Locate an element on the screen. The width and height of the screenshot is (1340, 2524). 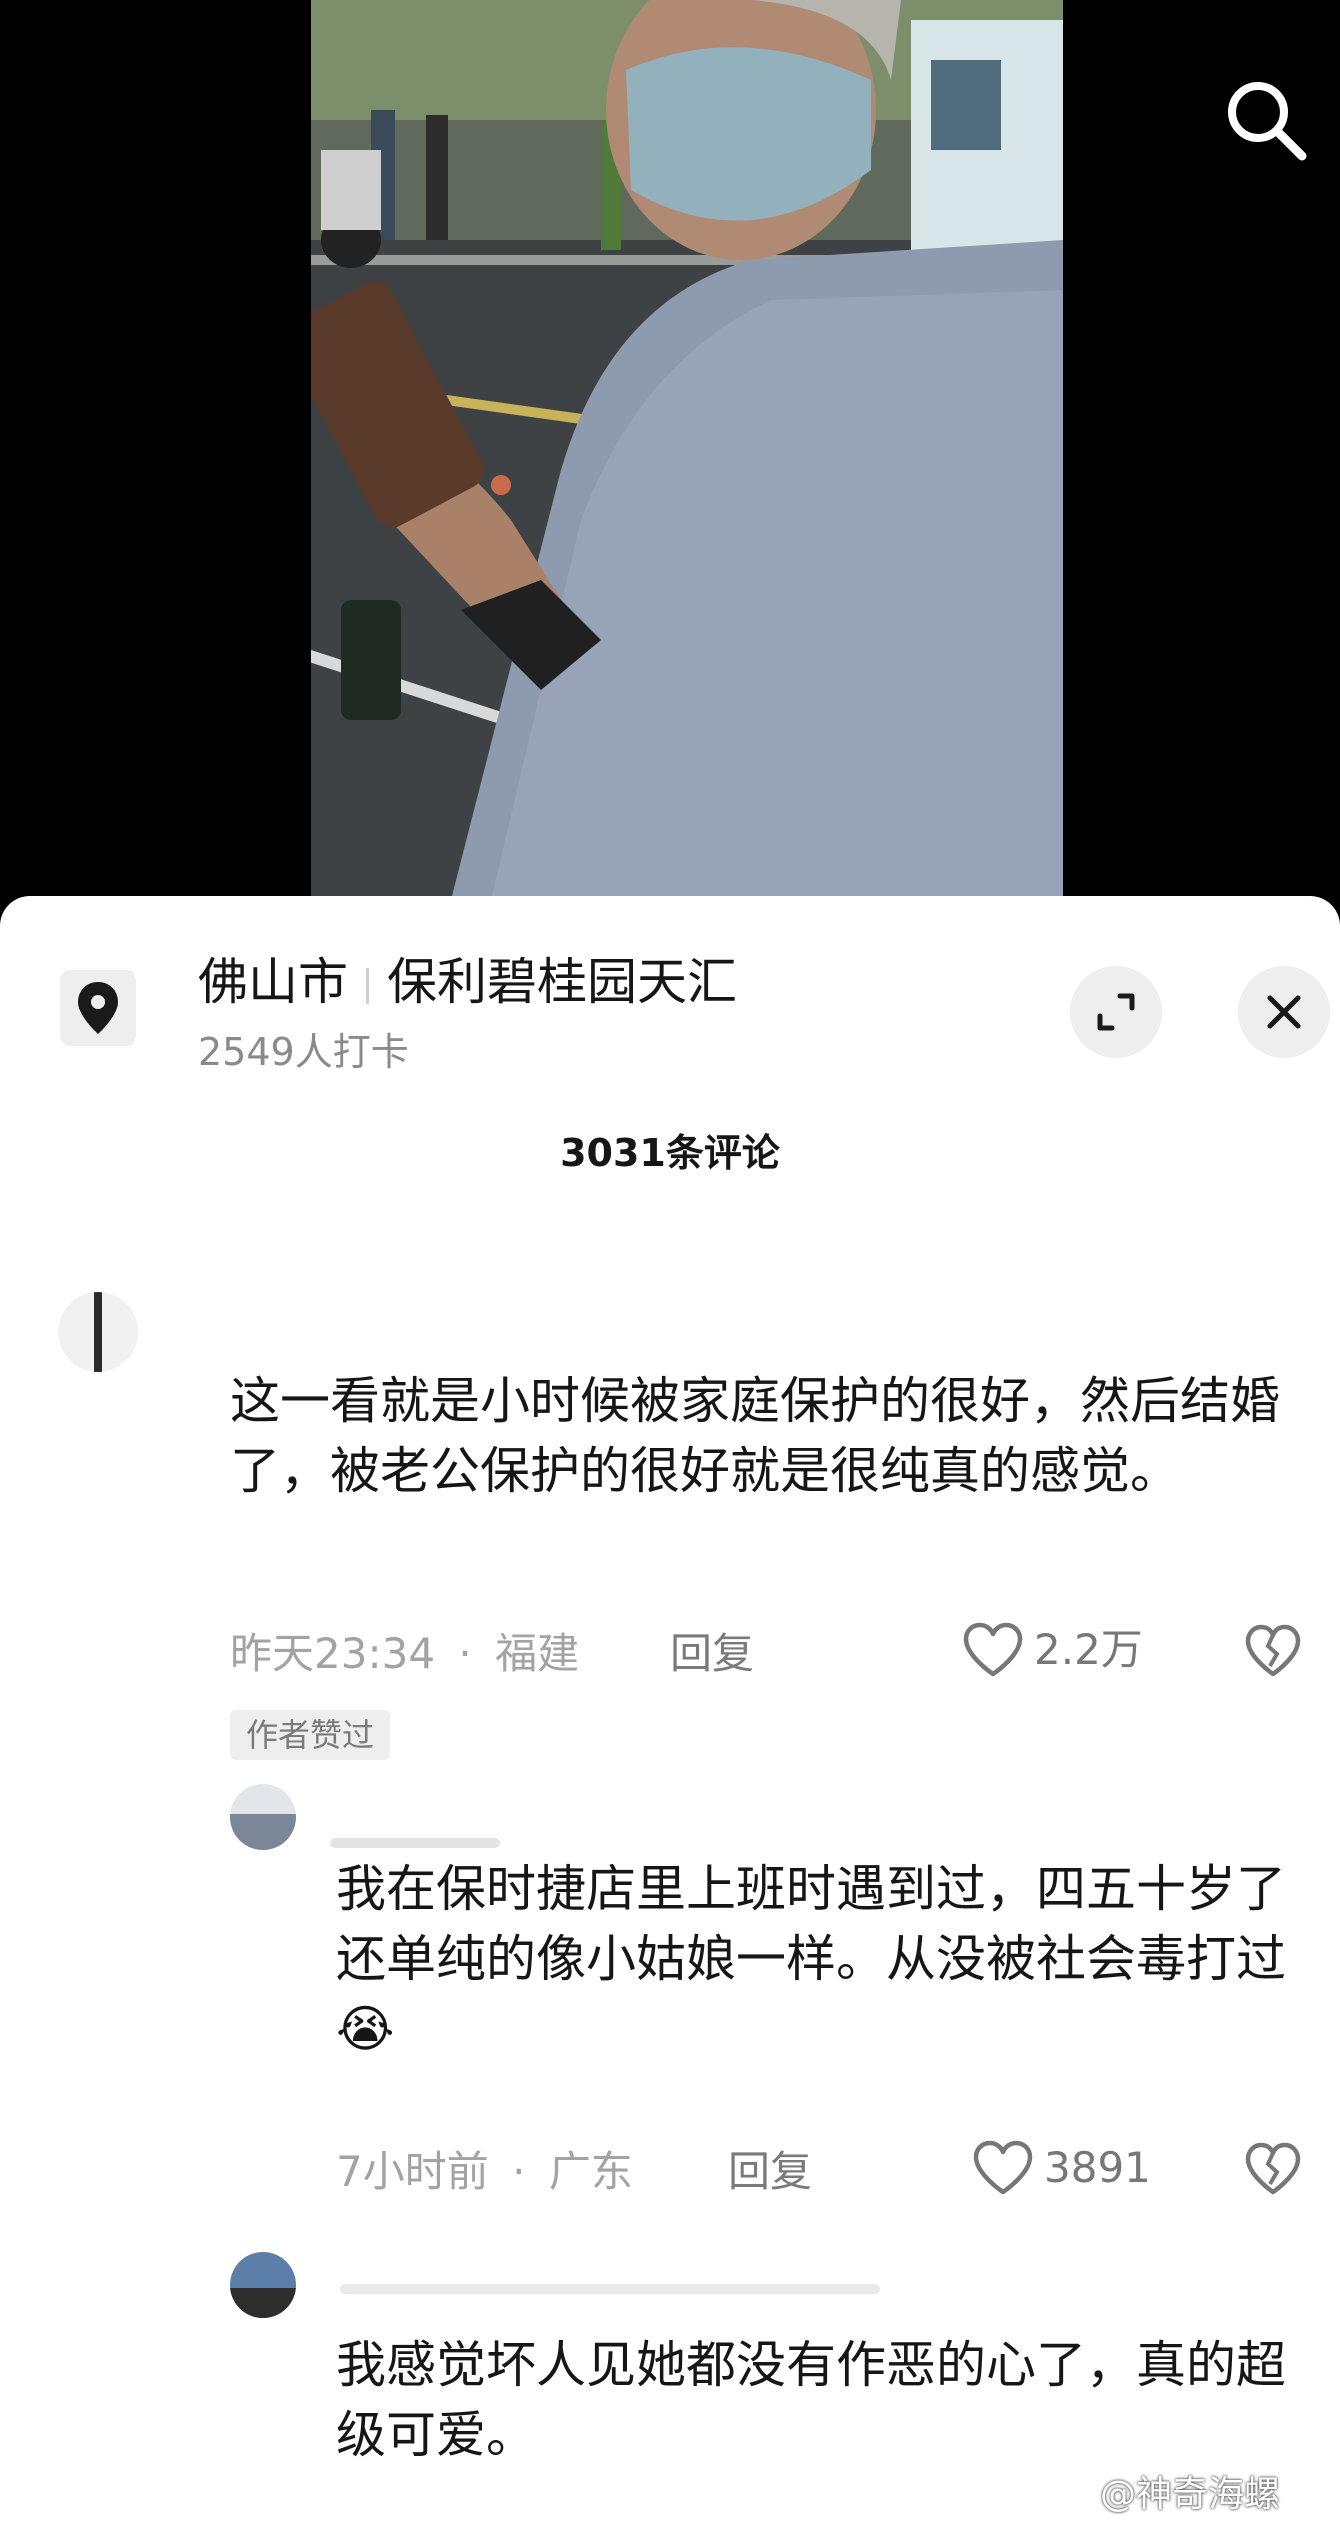
like-button: 3891 is located at coordinates (1061, 2168).